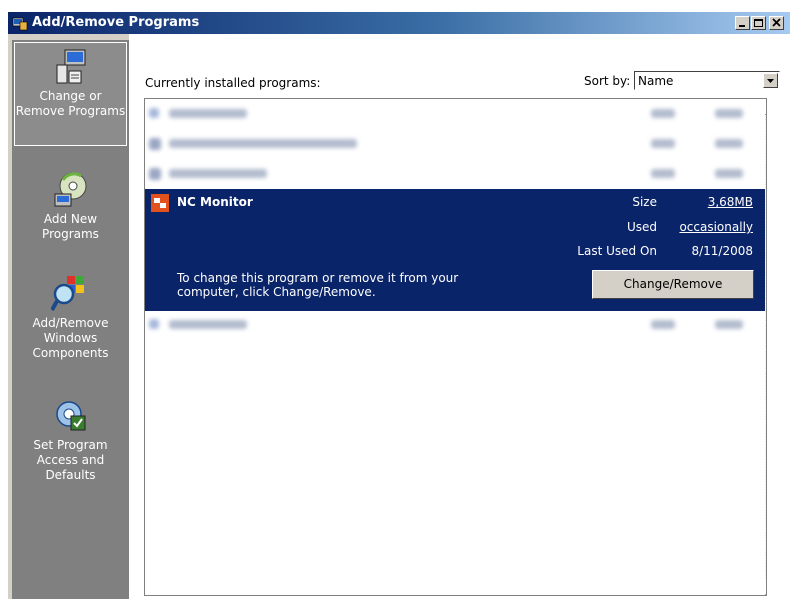  Describe the element at coordinates (70, 460) in the screenshot. I see `sidebar-item-label: Set Program Access and Defaults` at that location.